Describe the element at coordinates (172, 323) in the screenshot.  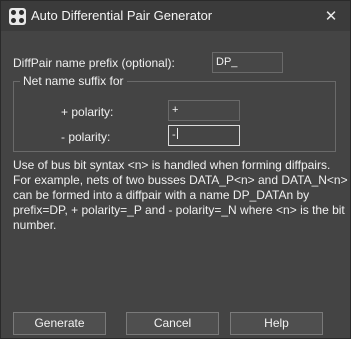
I see `cancel-button: Cancel` at that location.